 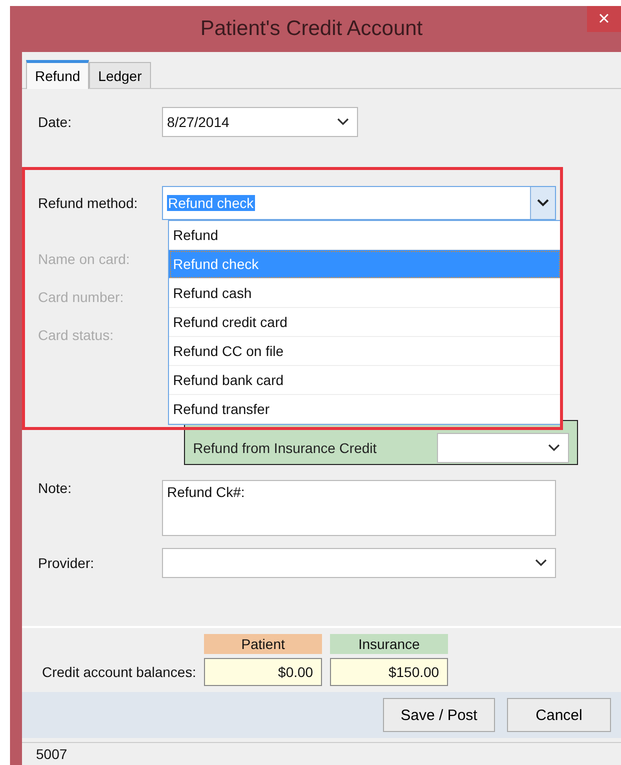 What do you see at coordinates (88, 203) in the screenshot?
I see `field-label: Refund method:` at bounding box center [88, 203].